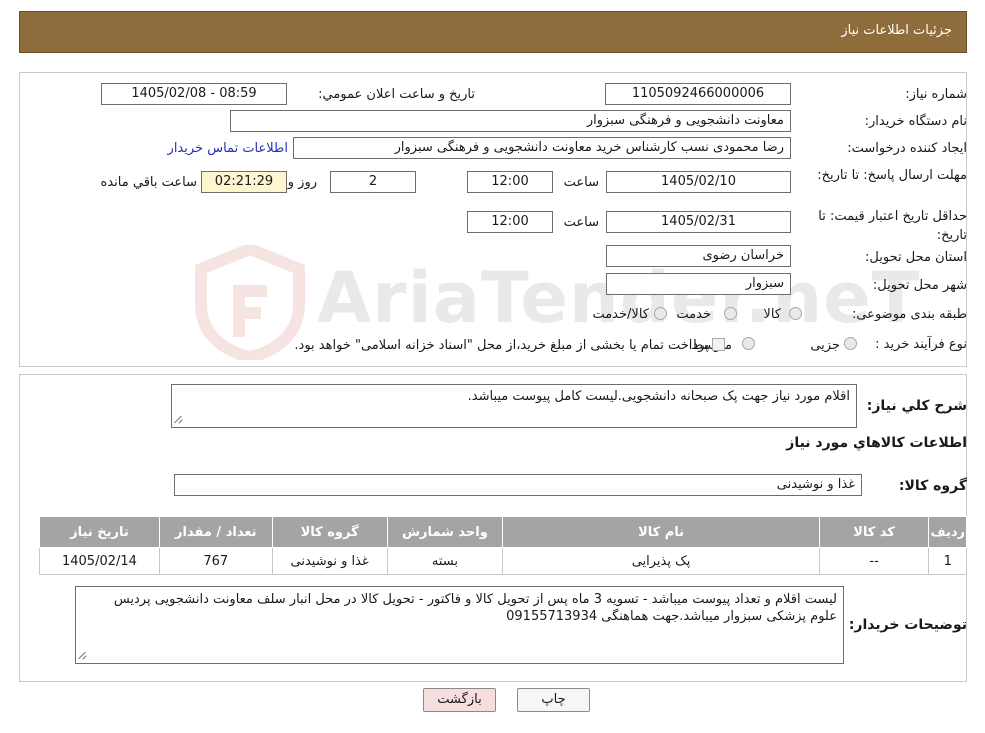 This screenshot has width=985, height=733. I want to click on category-option-goods-service: کالا/خدمت, so click(620, 314).